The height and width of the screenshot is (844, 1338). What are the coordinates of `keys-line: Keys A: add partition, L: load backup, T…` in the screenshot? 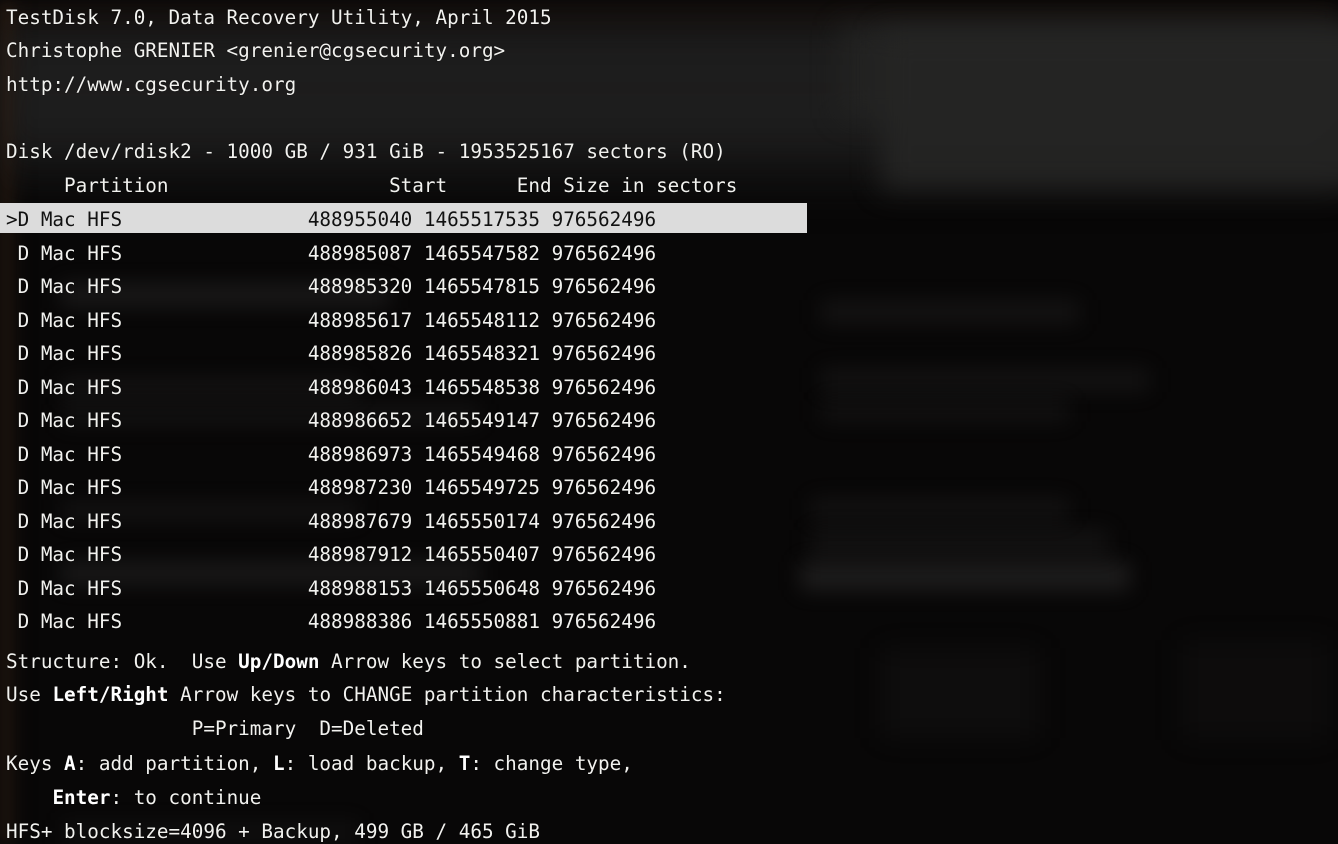 It's located at (319, 764).